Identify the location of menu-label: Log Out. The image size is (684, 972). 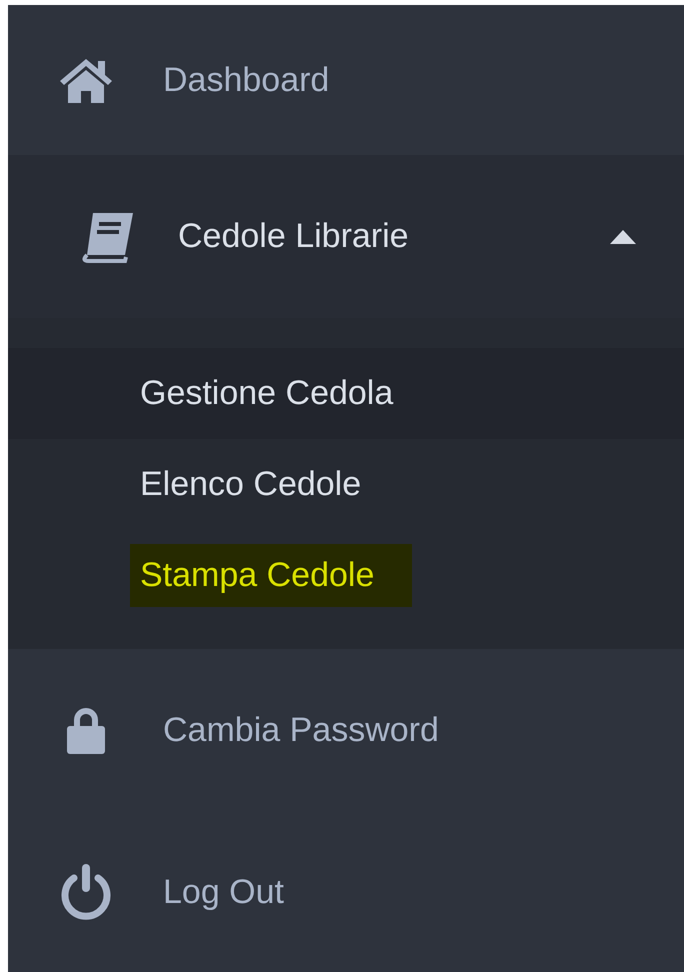
(223, 892).